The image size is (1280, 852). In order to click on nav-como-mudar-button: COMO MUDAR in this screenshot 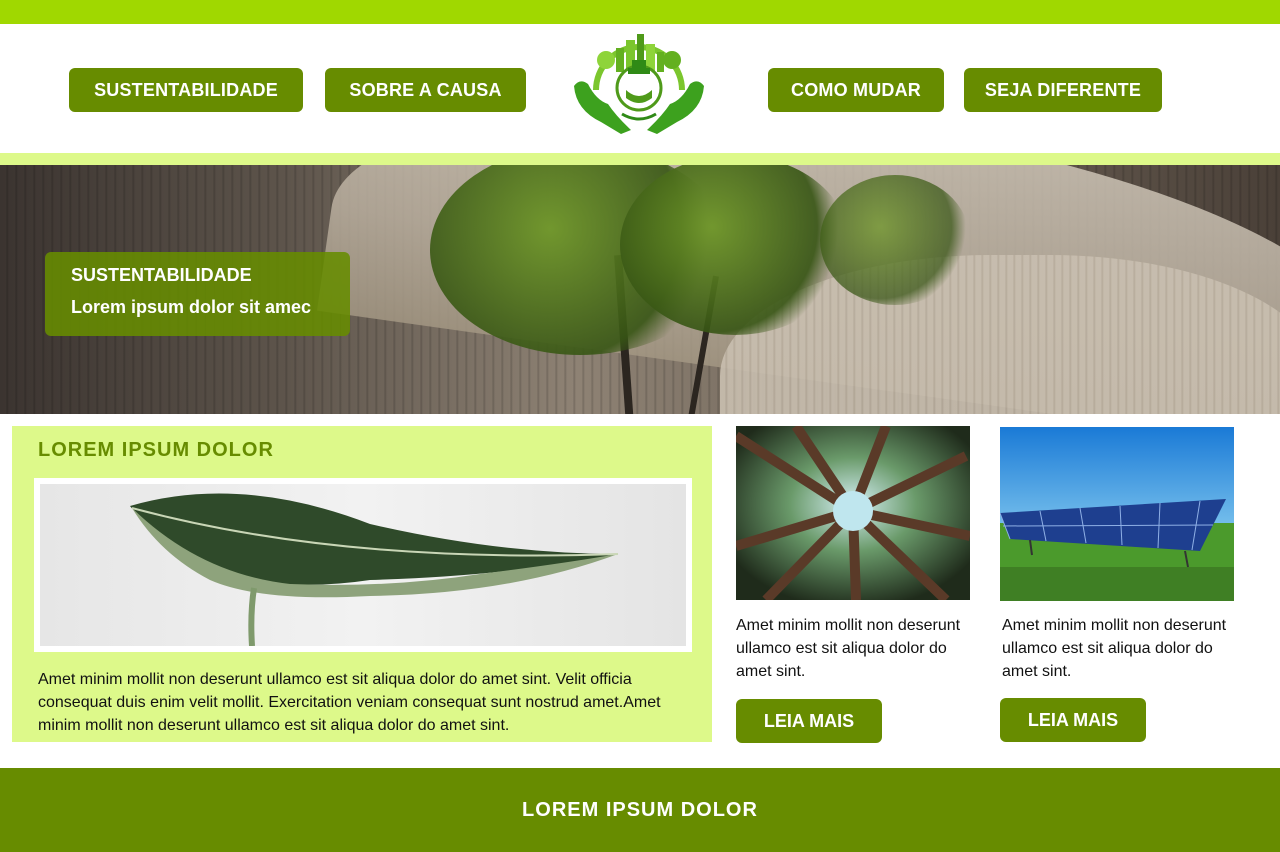, I will do `click(856, 90)`.